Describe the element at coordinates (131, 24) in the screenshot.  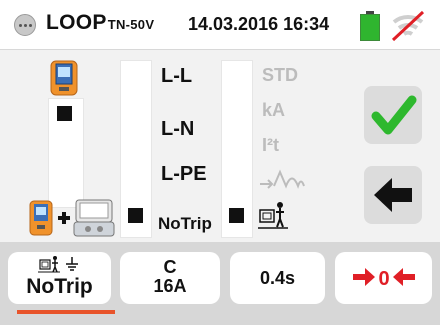
I see `title-system: TN-50V` at that location.